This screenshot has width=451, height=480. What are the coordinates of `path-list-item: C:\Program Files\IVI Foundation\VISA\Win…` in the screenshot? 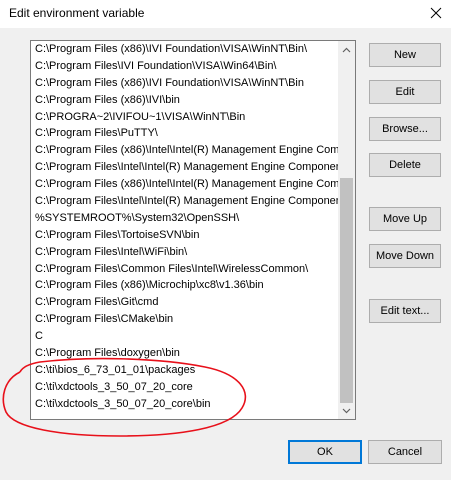 It's located at (185, 66).